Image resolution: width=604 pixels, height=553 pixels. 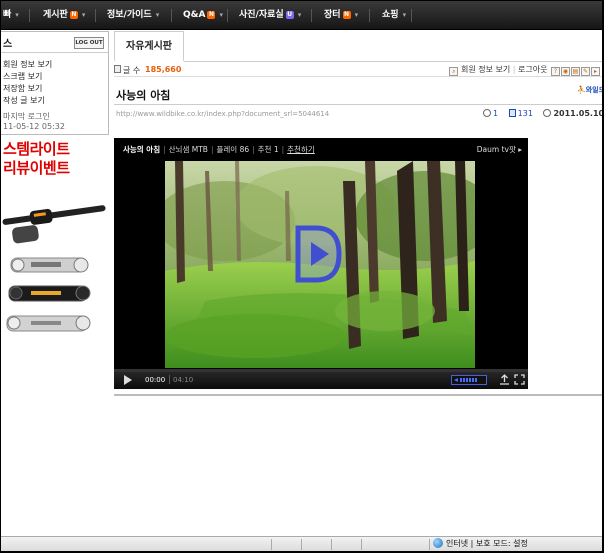 I want to click on nav-item-info-guide: 정보/가이드 ▾, so click(x=133, y=15).